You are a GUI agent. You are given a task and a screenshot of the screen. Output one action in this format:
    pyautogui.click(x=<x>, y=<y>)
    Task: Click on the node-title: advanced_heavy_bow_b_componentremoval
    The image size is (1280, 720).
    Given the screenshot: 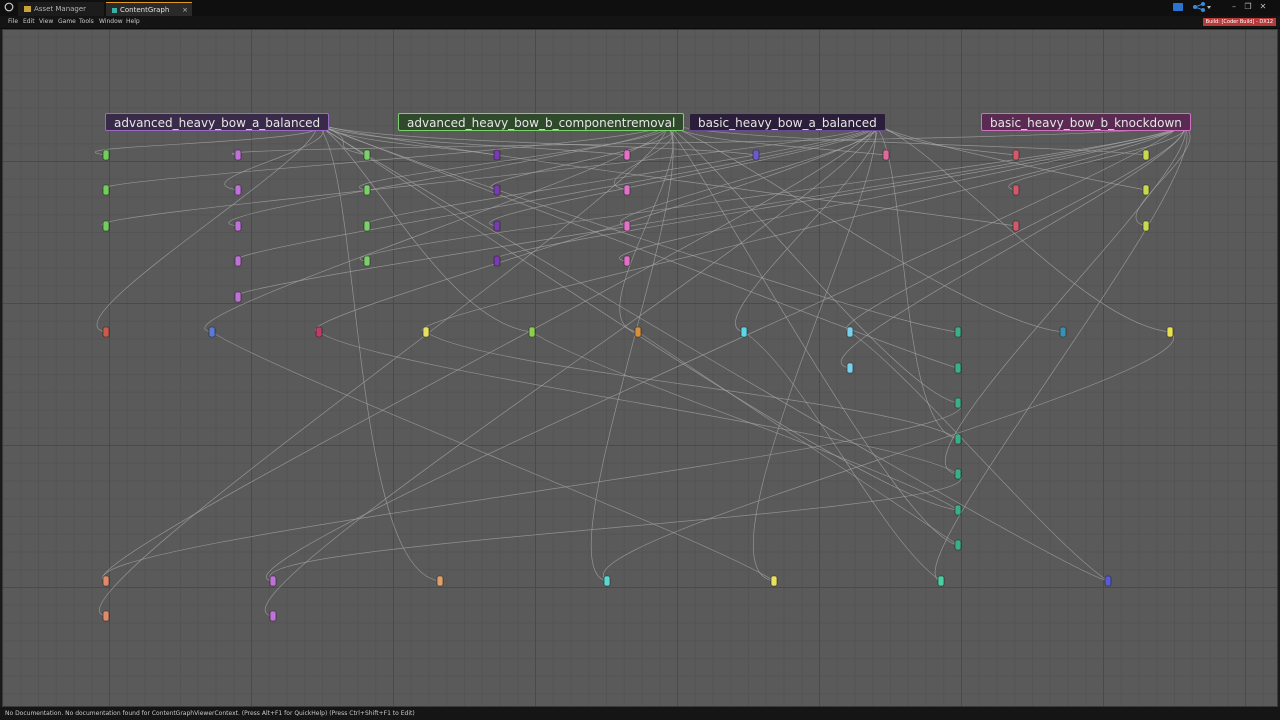 What is the action you would take?
    pyautogui.click(x=541, y=123)
    